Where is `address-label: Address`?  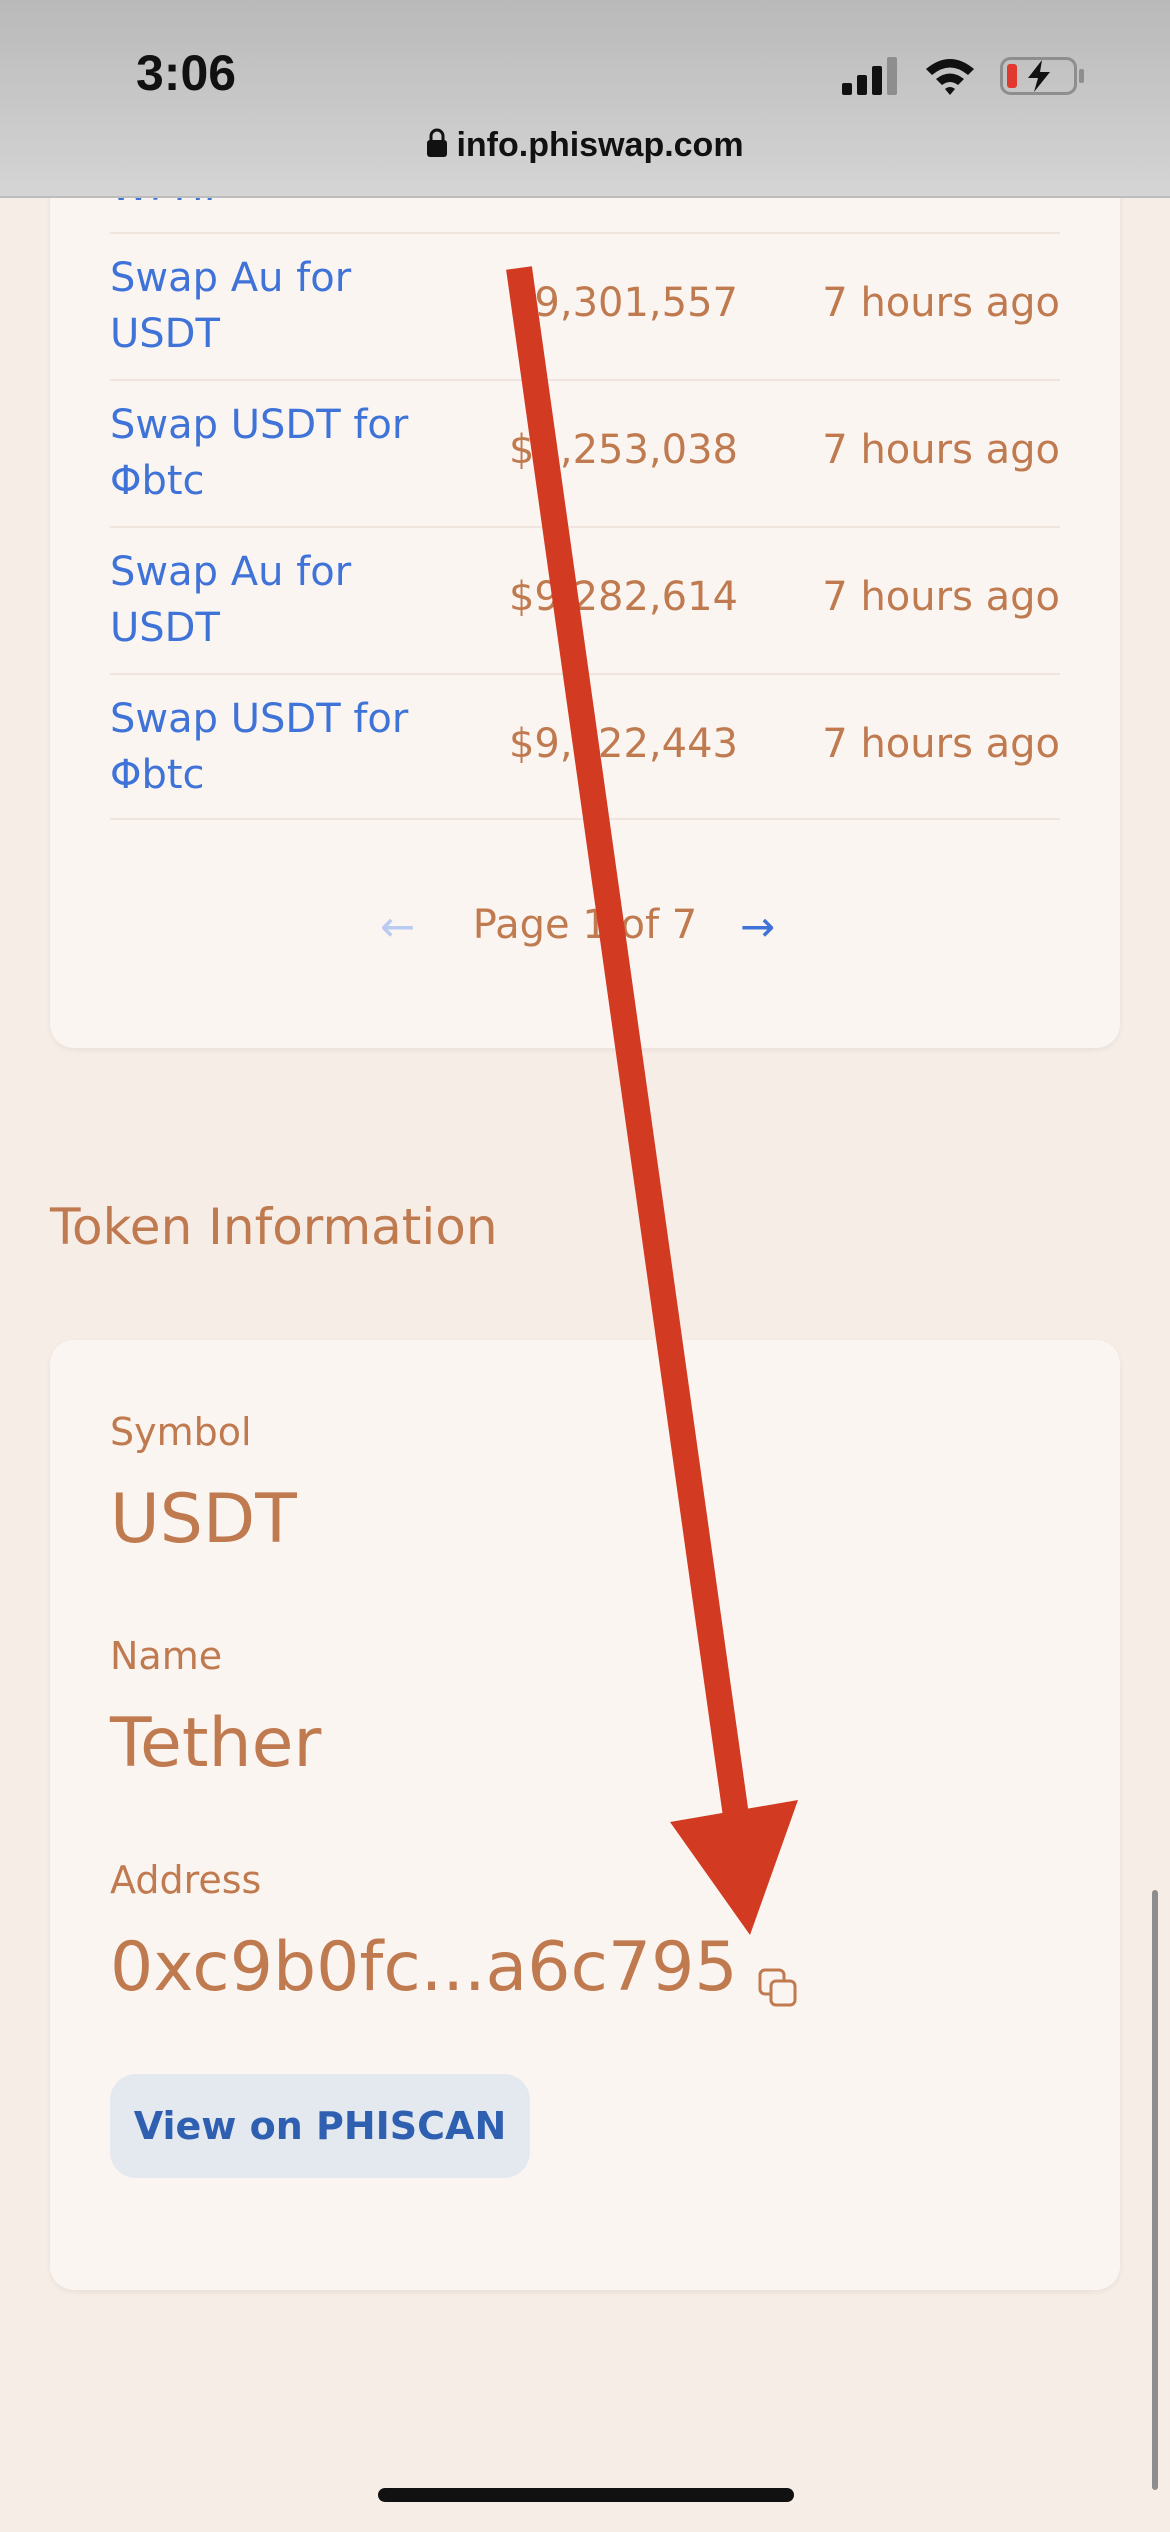
address-label: Address is located at coordinates (186, 1880).